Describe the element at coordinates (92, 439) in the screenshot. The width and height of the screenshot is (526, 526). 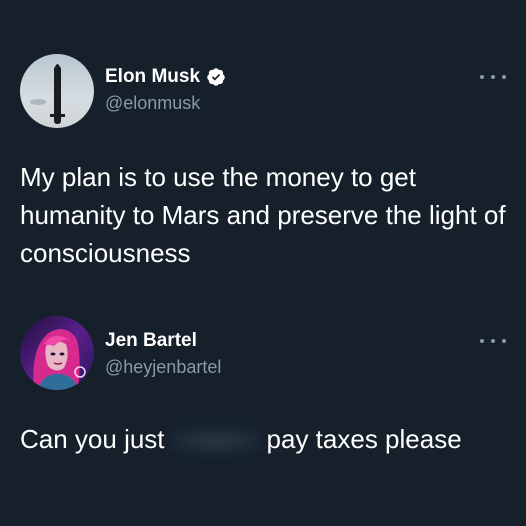
I see `tweet-text-before: Can you just` at that location.